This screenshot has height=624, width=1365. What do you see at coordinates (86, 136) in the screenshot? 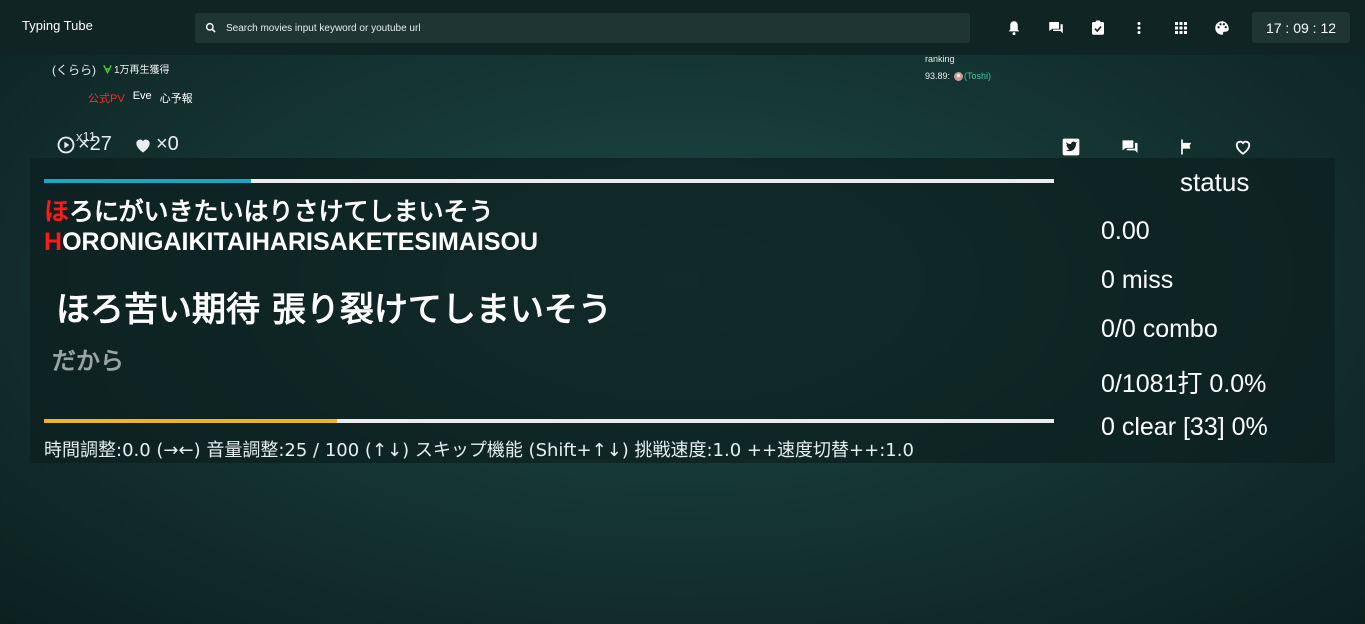
I see `play-badge: x11` at bounding box center [86, 136].